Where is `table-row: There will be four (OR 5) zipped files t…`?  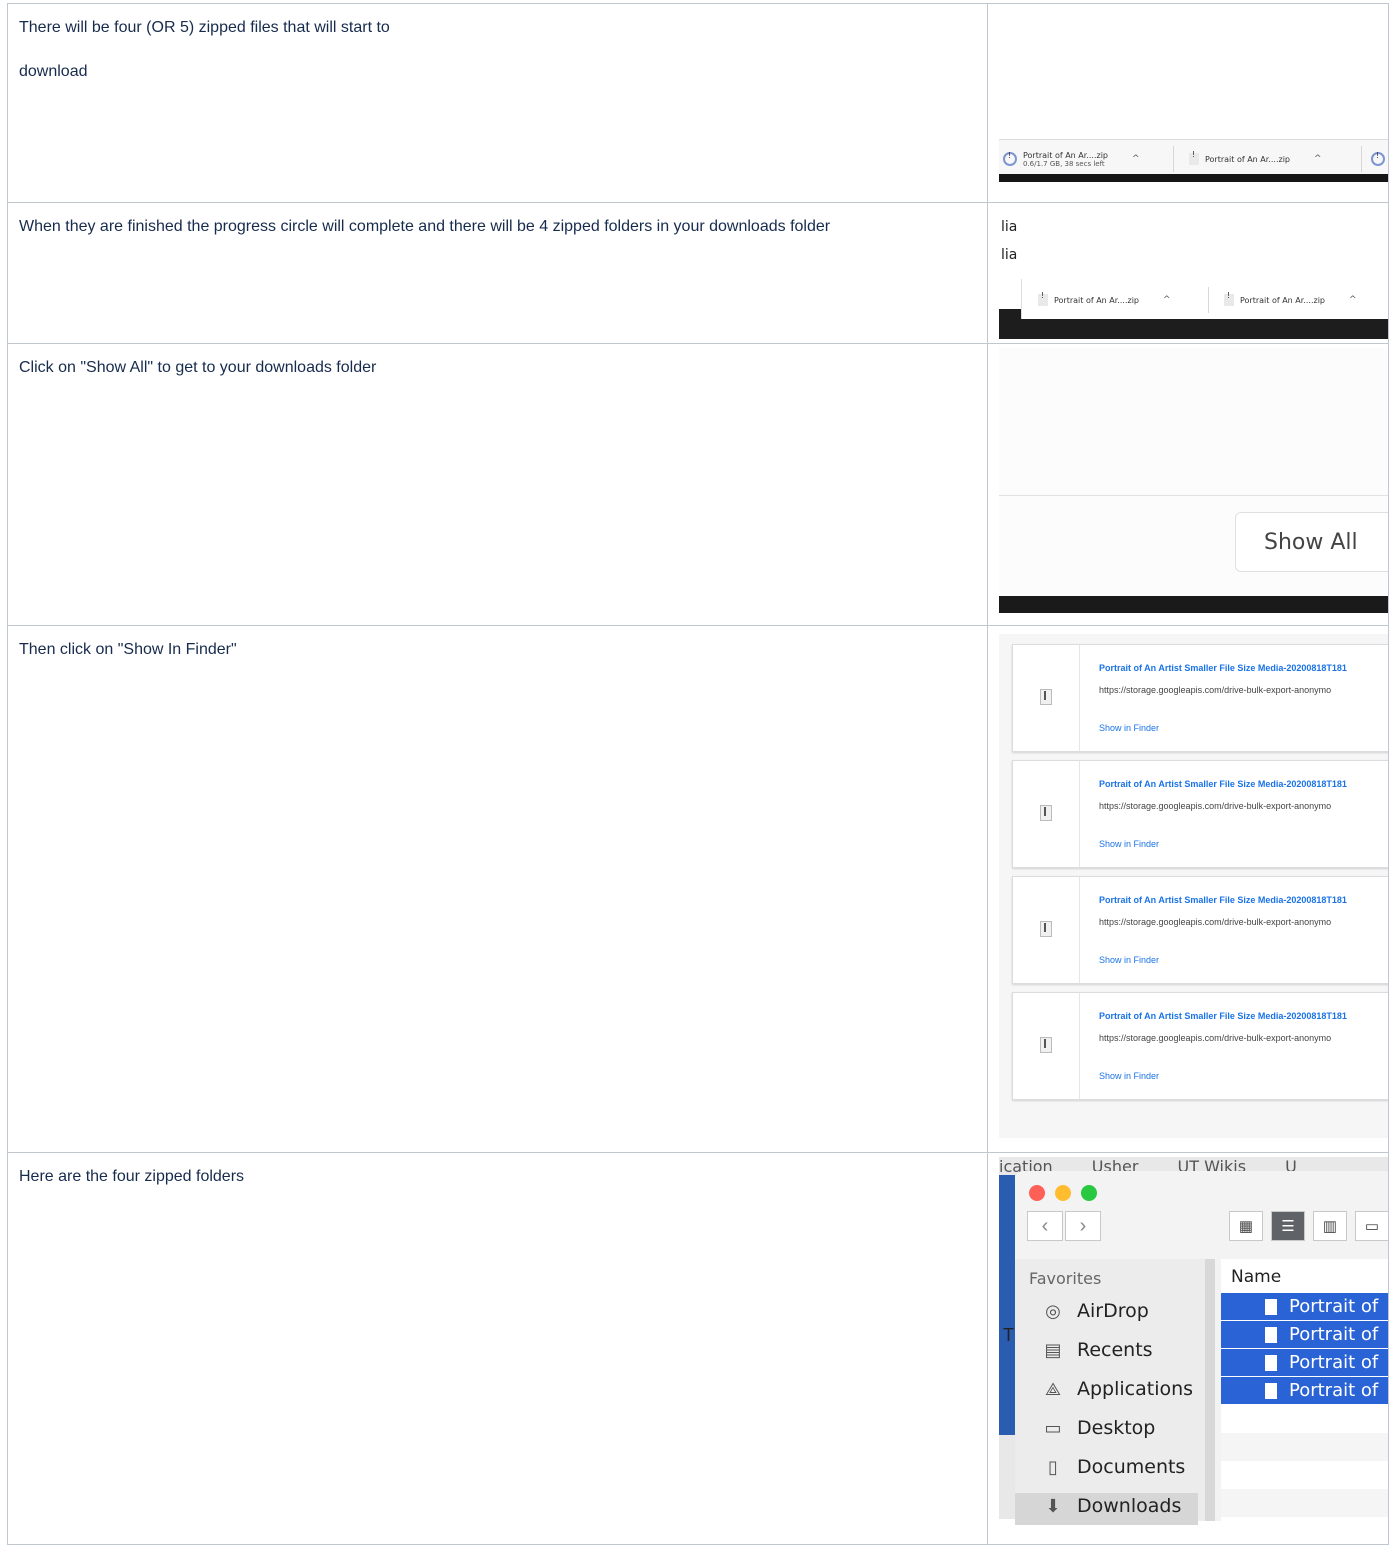
table-row: There will be four (OR 5) zipped files t… is located at coordinates (698, 103).